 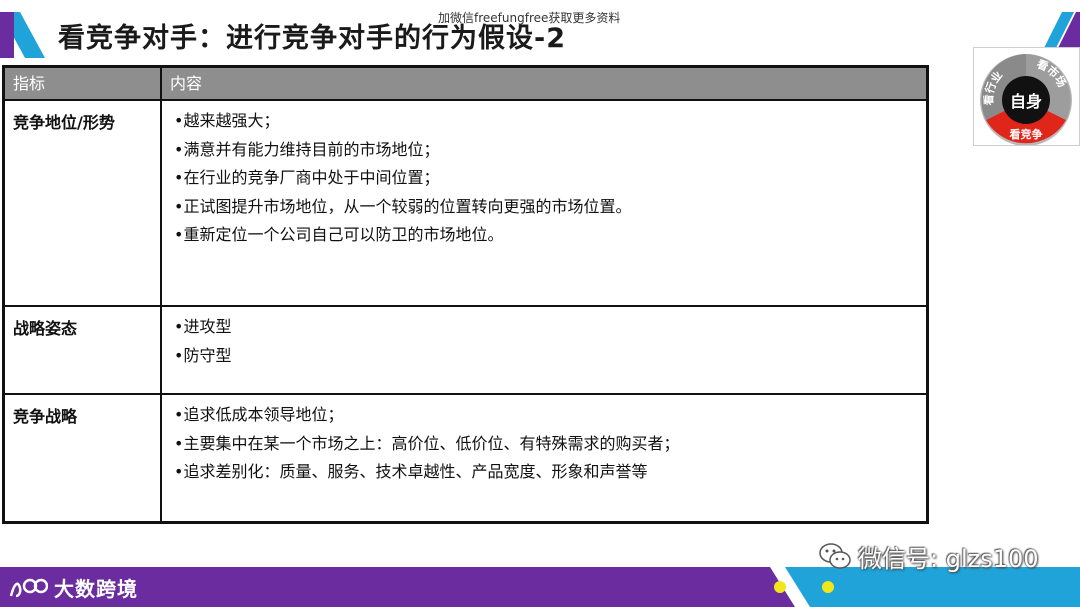 I want to click on analysis-wheel-logo: 自身 看行业 看市场 看竞争, so click(x=1026, y=96).